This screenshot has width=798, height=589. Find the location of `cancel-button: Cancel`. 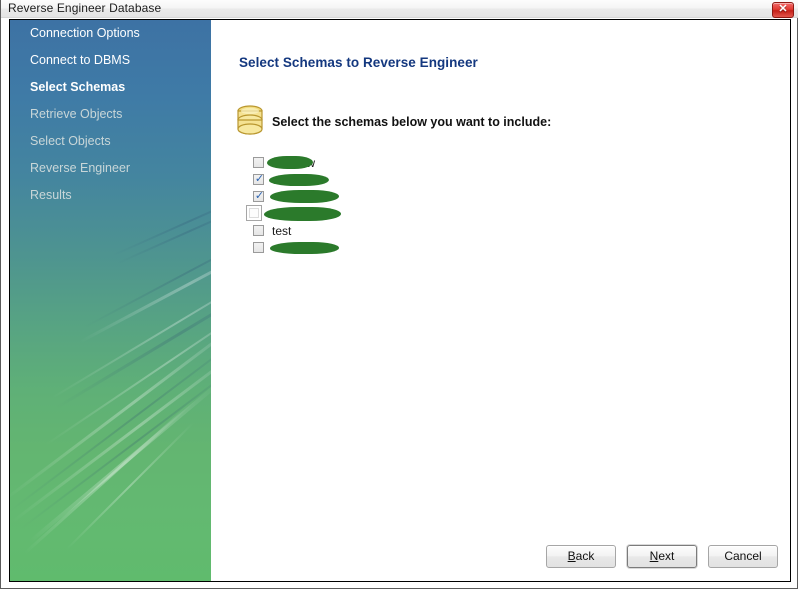

cancel-button: Cancel is located at coordinates (743, 556).